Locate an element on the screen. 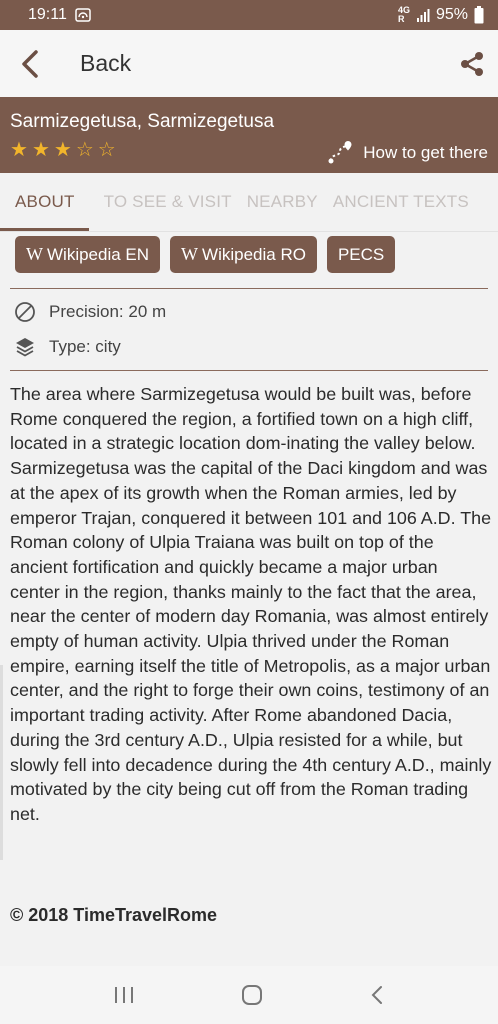 This screenshot has width=498, height=1024. recent-apps-icon is located at coordinates (124, 995).